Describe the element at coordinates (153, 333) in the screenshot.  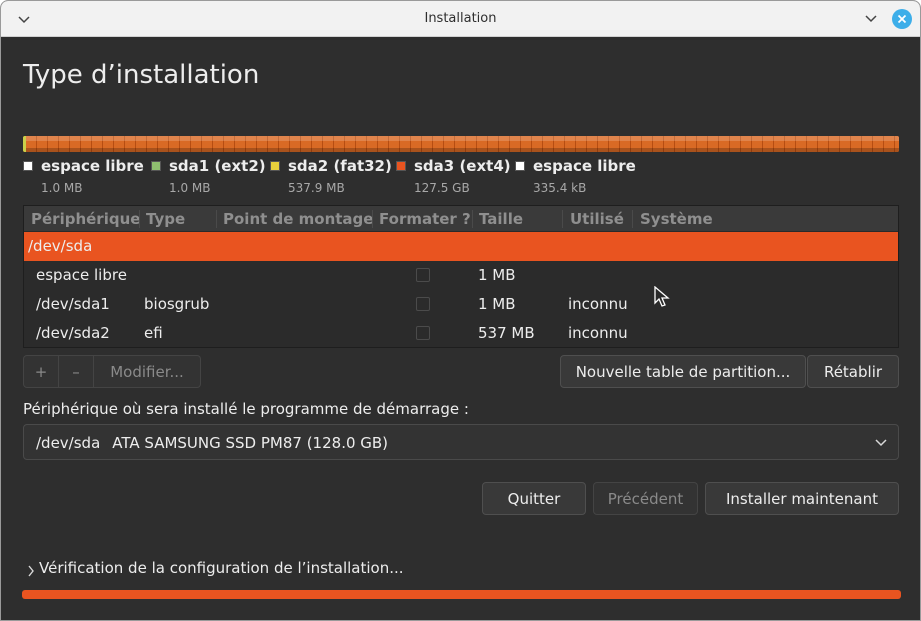
I see `cell-type: efi` at that location.